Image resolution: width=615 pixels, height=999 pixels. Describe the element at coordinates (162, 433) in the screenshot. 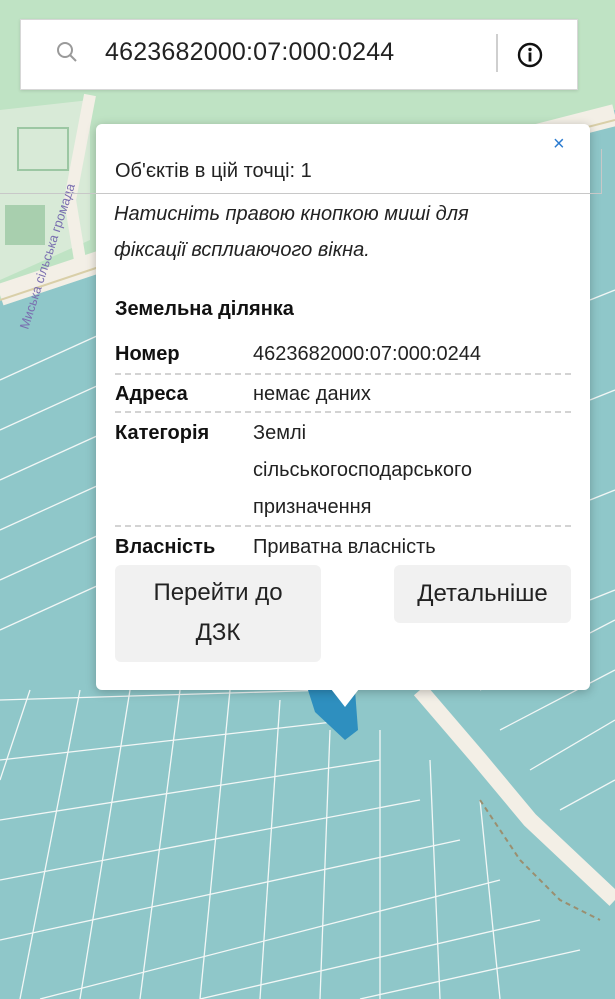

I see `row-label-category: Категорія` at that location.